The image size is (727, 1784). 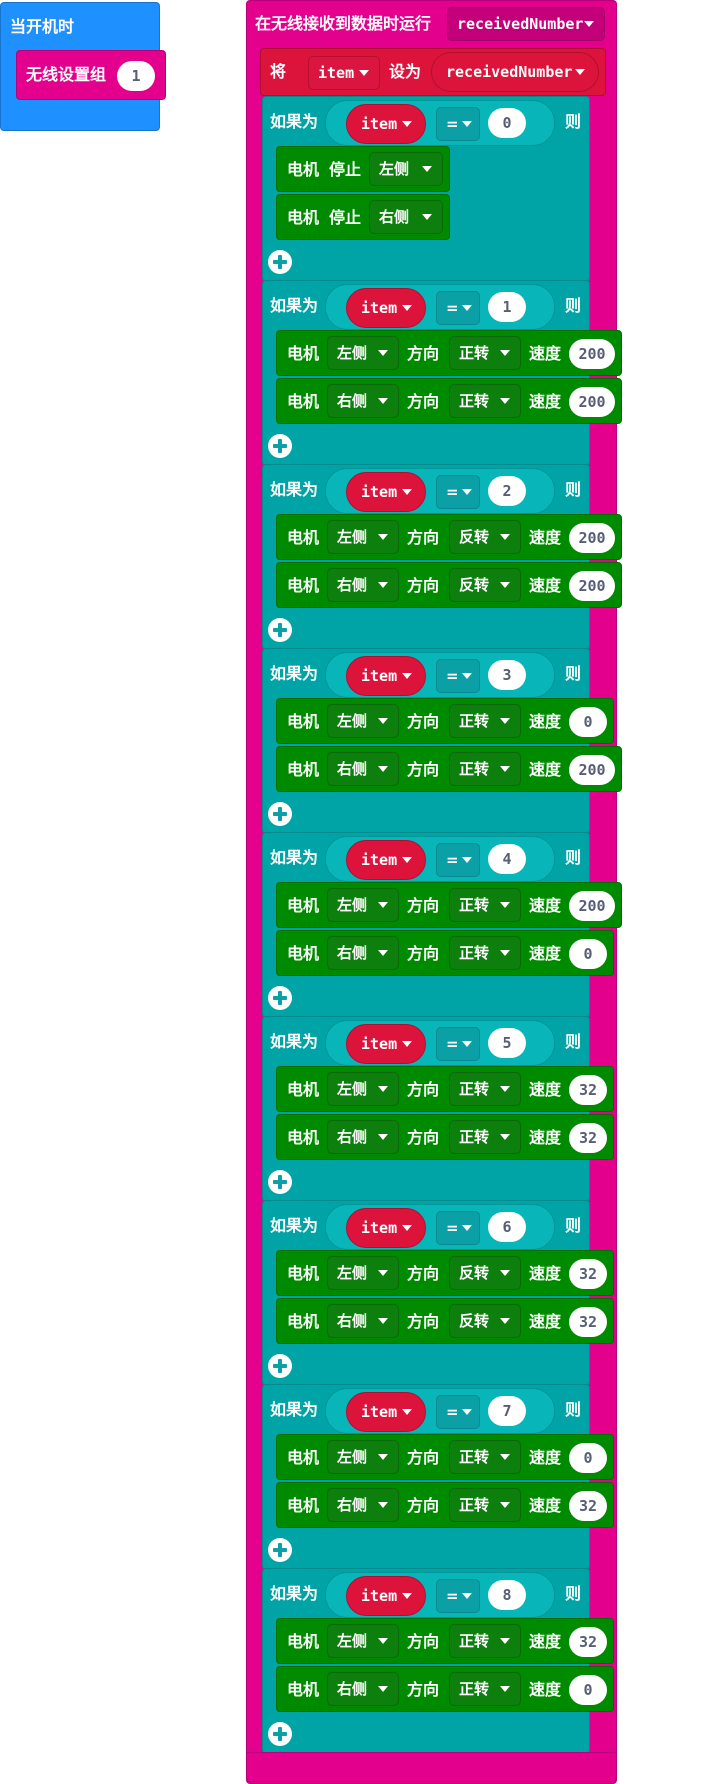 I want to click on radio-set-group-block: 无线设置组 1, so click(x=91, y=75).